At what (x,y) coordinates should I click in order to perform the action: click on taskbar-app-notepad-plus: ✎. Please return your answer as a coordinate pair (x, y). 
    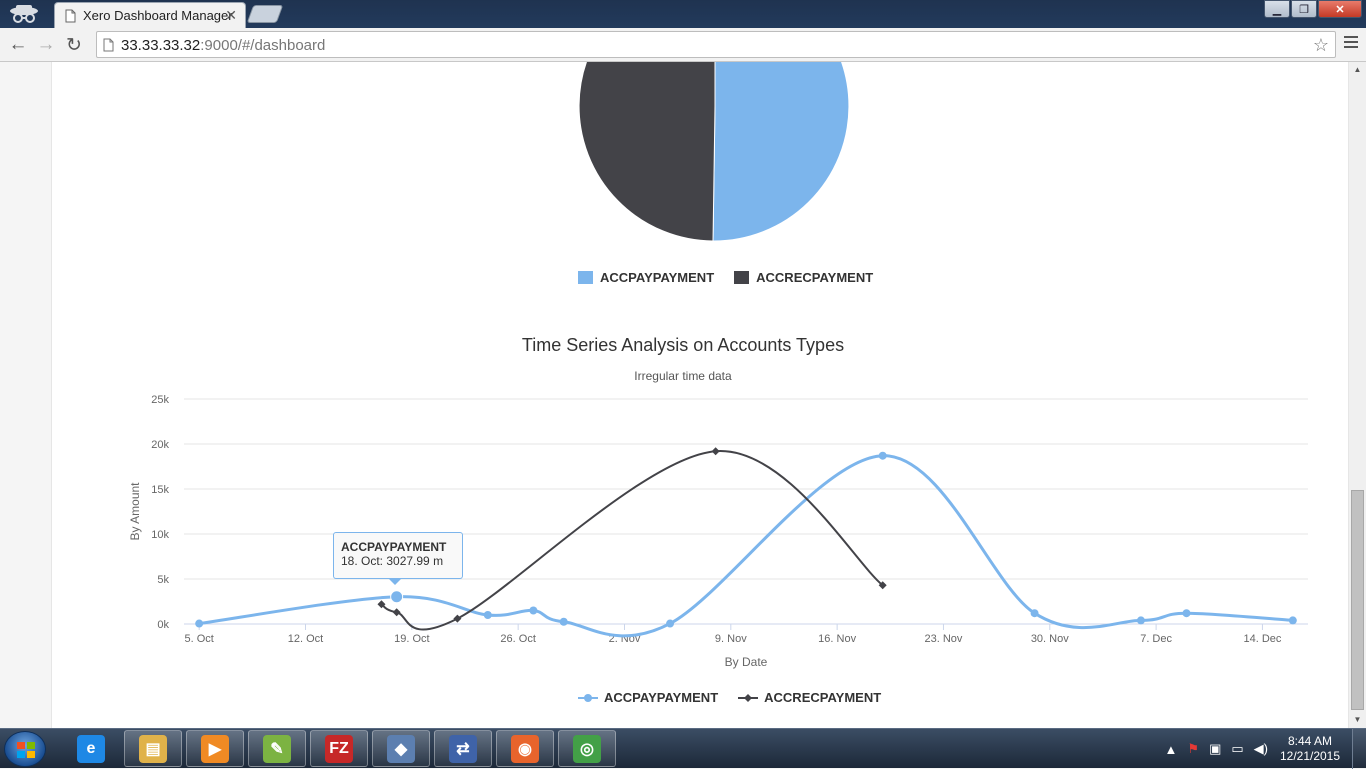
    Looking at the image, I should click on (277, 748).